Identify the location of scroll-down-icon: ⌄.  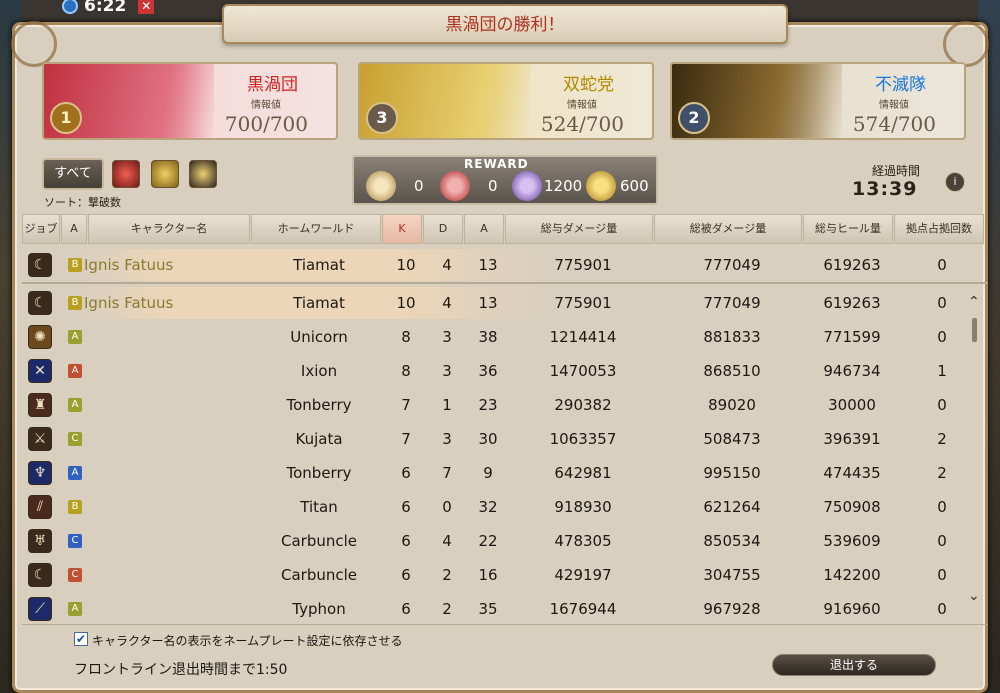
(974, 596).